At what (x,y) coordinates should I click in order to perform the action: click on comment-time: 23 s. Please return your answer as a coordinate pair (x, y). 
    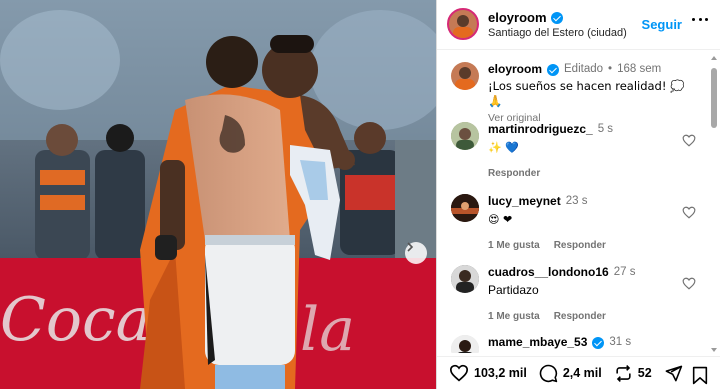
    Looking at the image, I should click on (577, 201).